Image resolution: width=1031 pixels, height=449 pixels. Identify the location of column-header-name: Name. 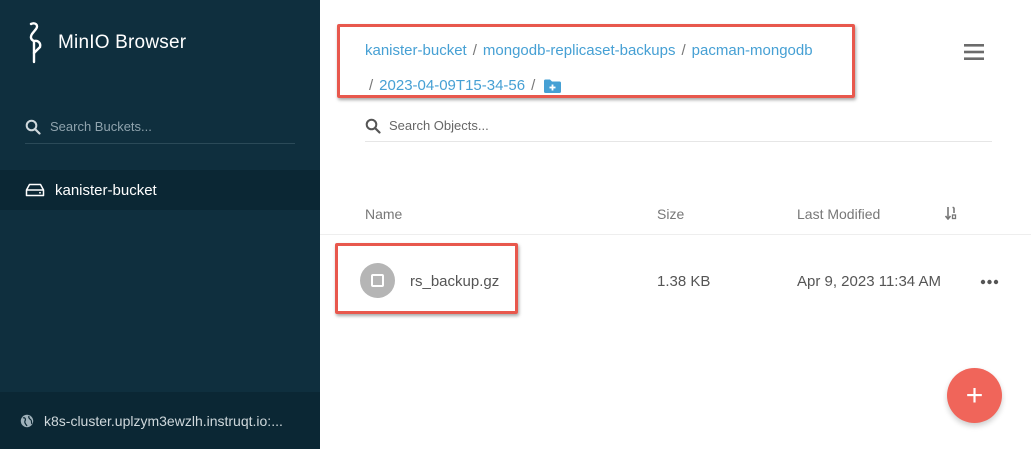
(383, 214).